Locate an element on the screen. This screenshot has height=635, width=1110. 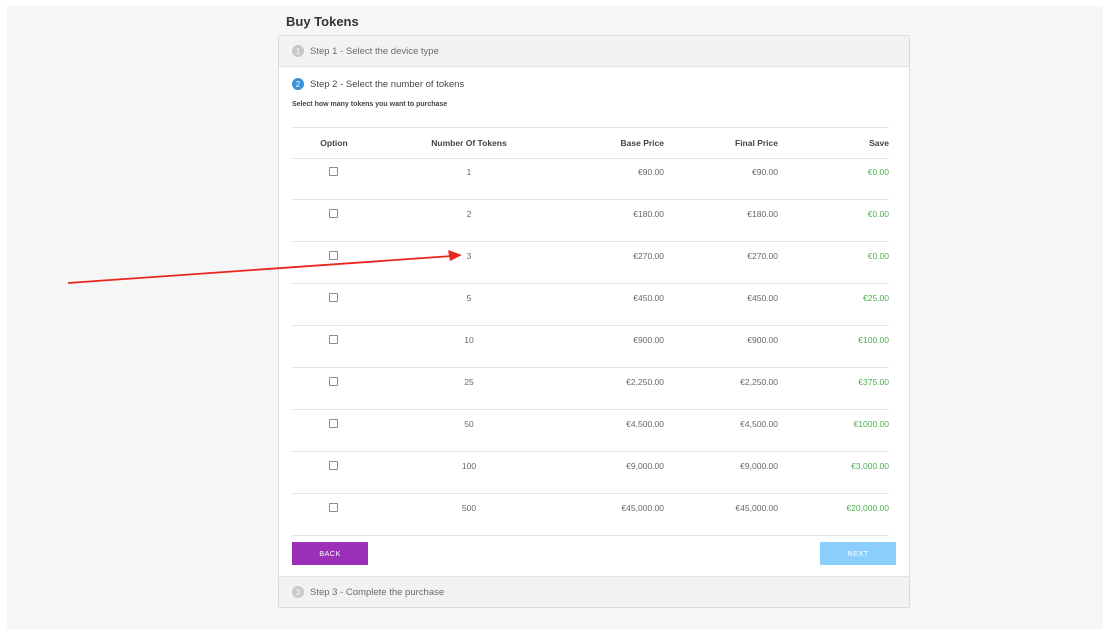
annotation-arrow is located at coordinates (264, 267).